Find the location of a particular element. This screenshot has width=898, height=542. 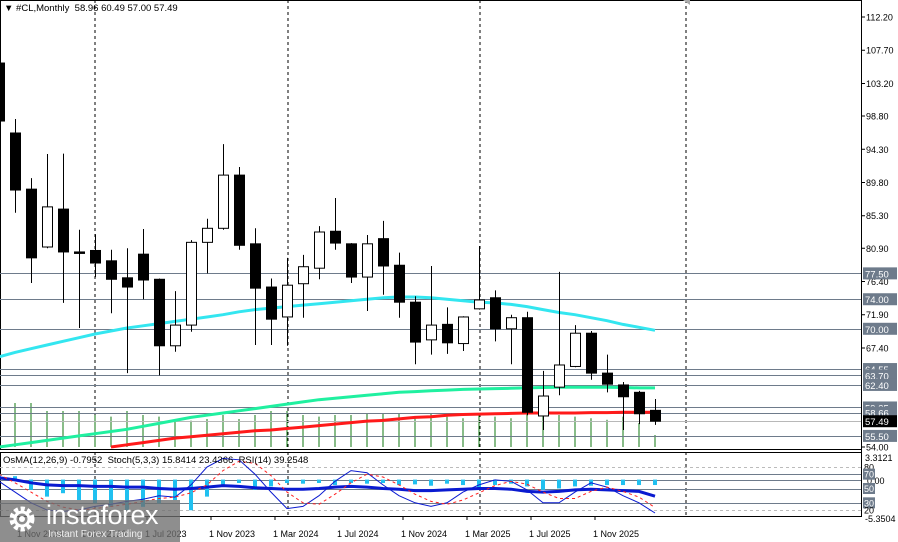

rsi-label: RSI(14) 39.2548 is located at coordinates (273, 460).